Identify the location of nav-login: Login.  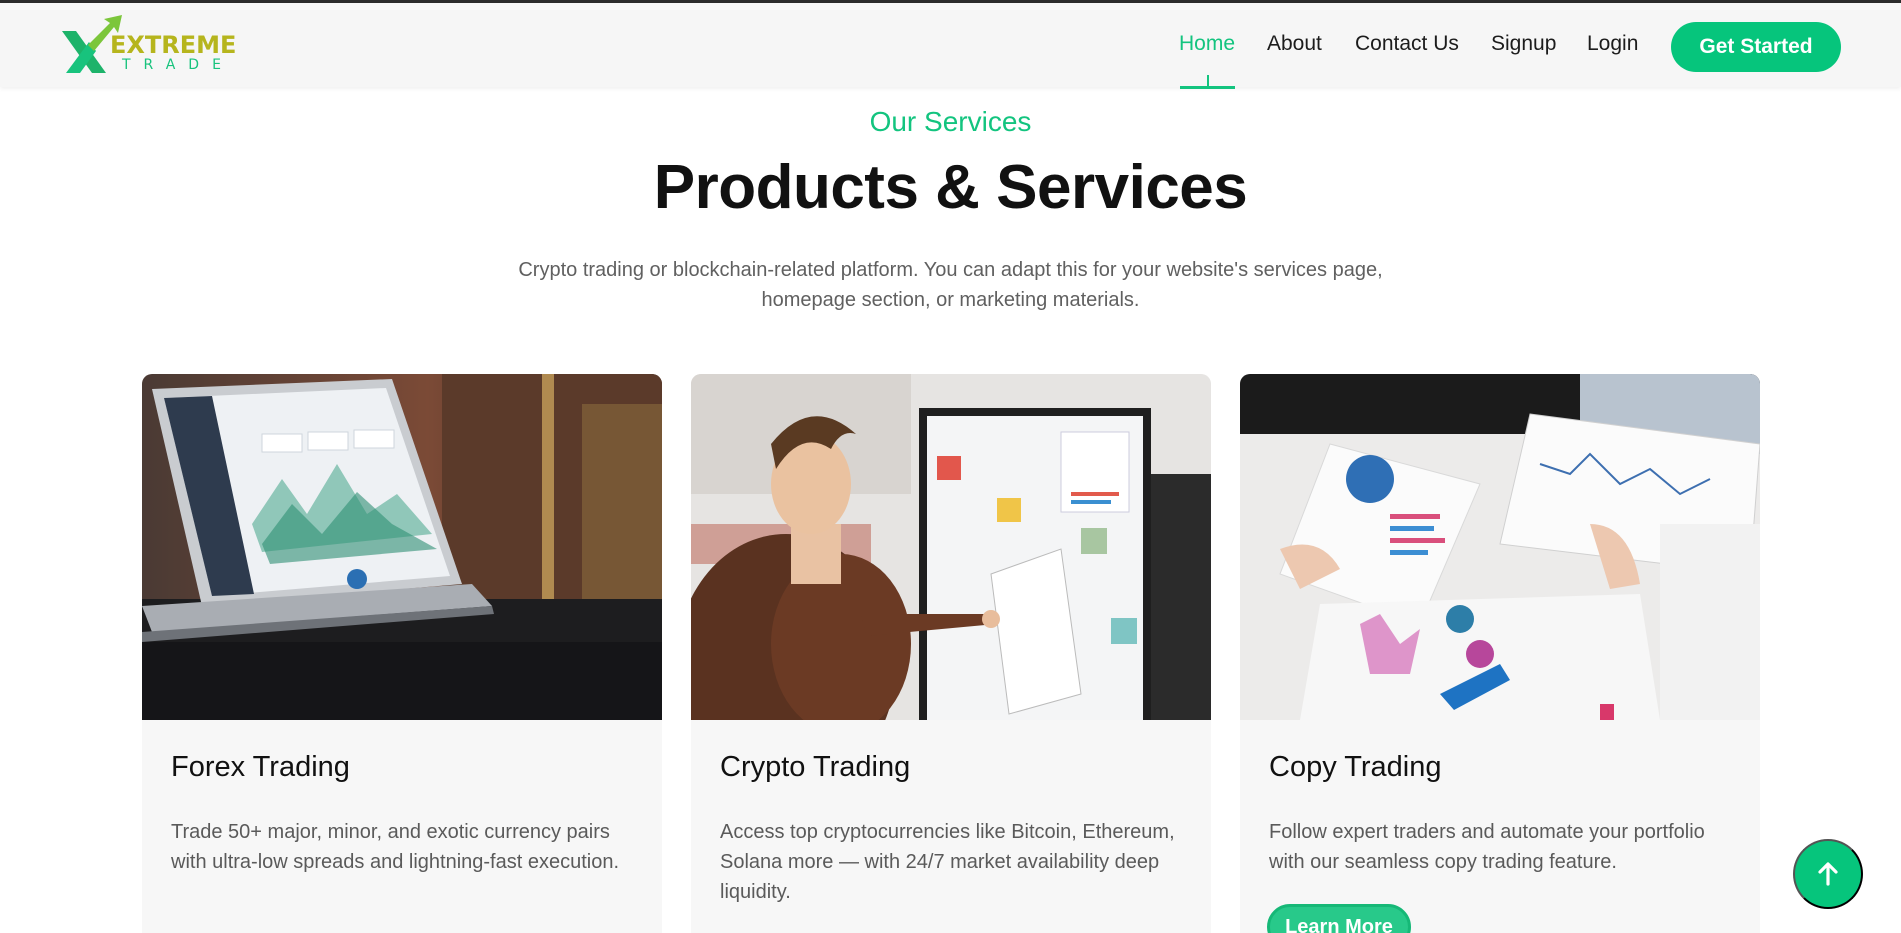
(1612, 44).